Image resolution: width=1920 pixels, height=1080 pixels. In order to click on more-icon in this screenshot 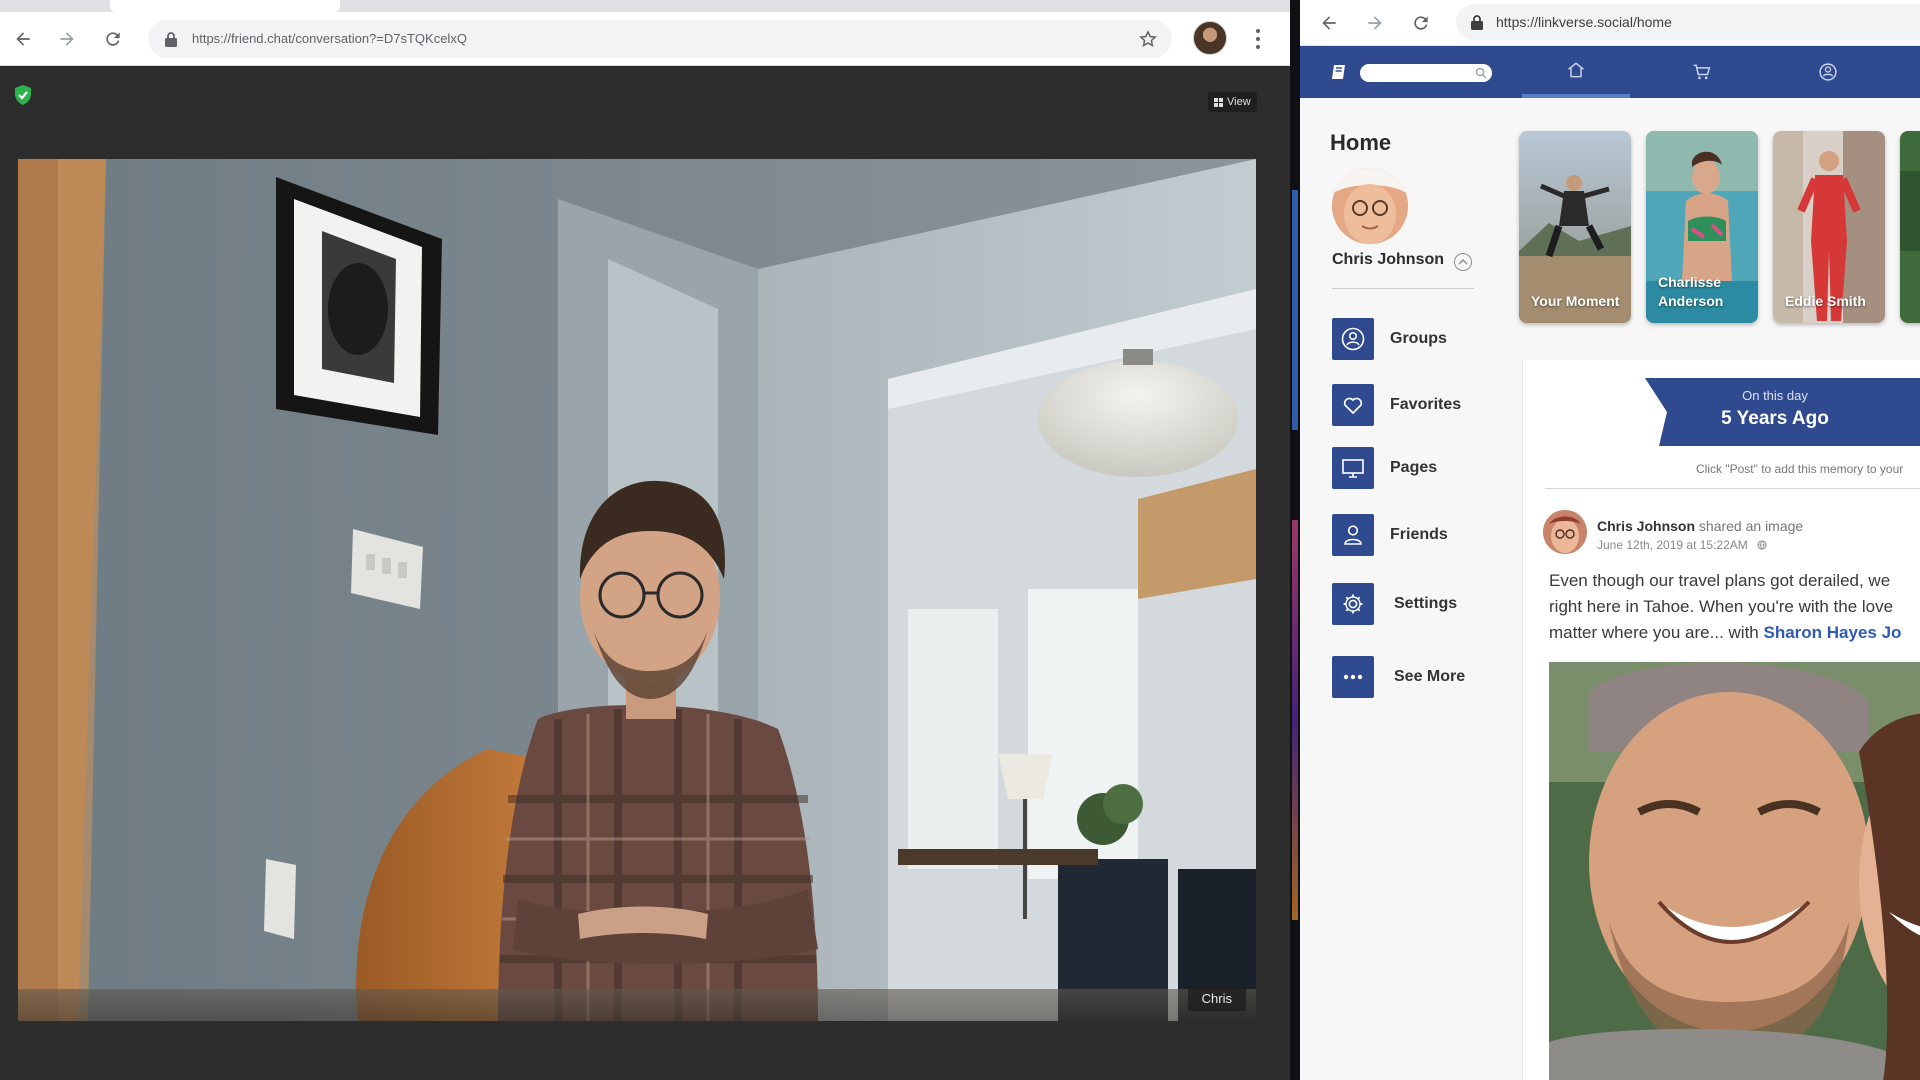, I will do `click(1353, 677)`.